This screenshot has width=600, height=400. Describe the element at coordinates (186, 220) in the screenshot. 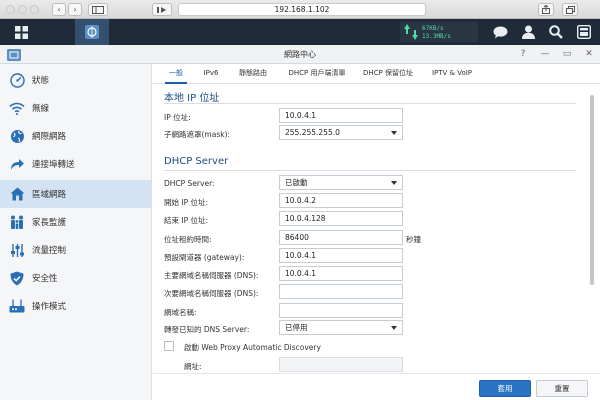

I see `end-ip-label: 結束 IP 位址:` at that location.